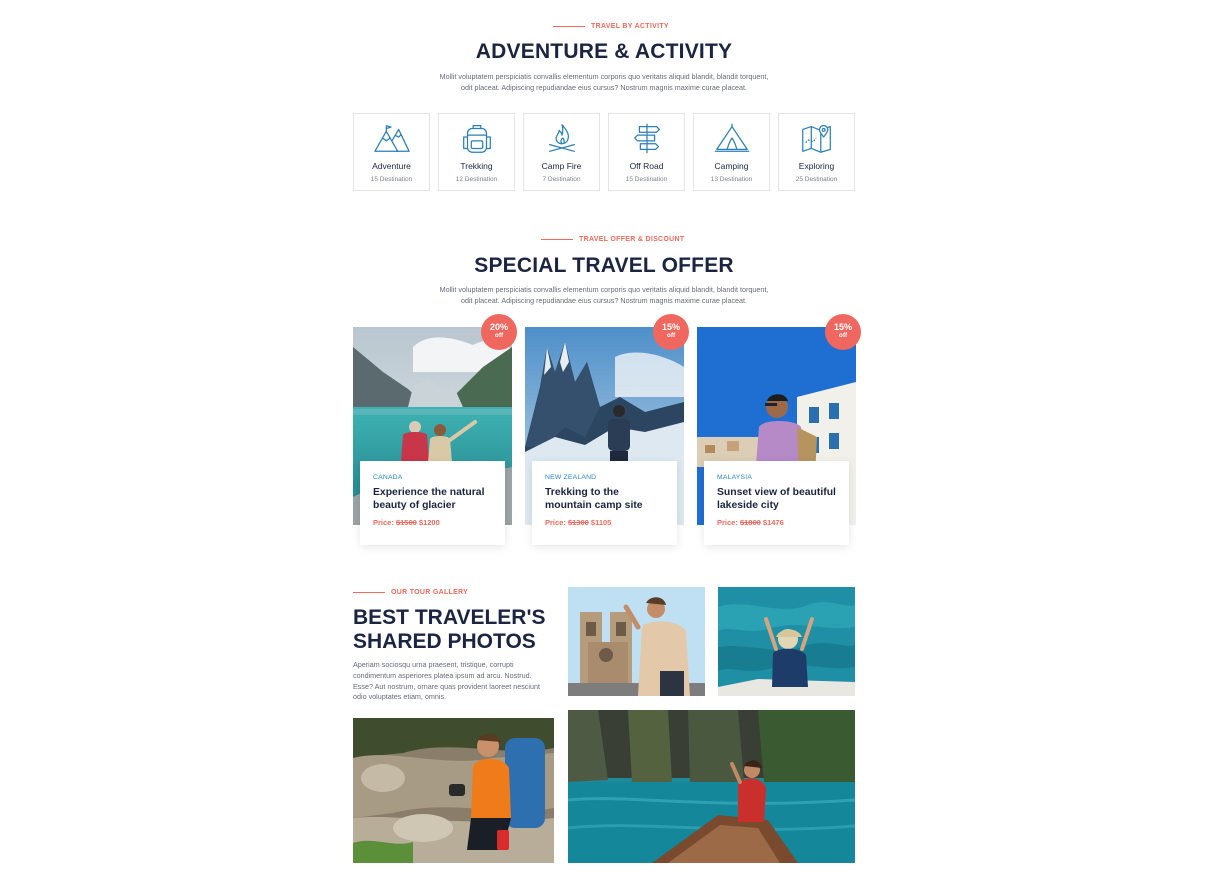 Image resolution: width=1208 pixels, height=884 pixels. I want to click on offer-country: NEW ZEALAND, so click(571, 477).